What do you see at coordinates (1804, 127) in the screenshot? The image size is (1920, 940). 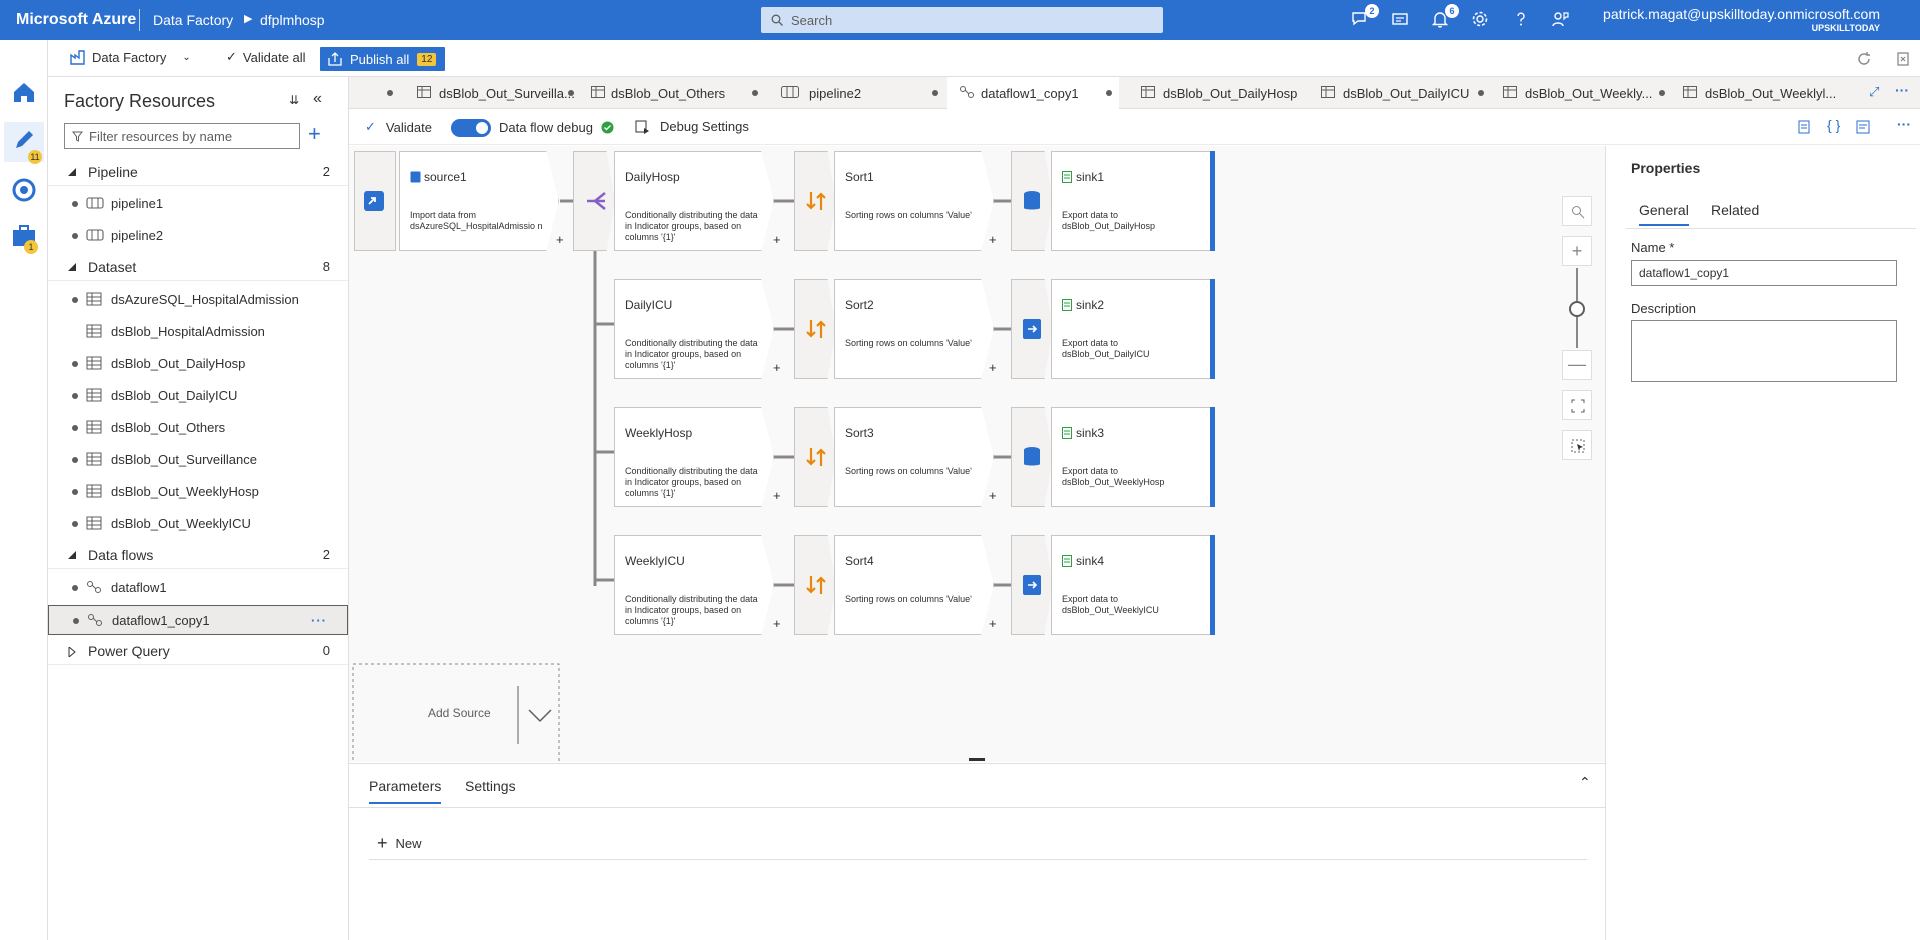 I see `script-icon` at bounding box center [1804, 127].